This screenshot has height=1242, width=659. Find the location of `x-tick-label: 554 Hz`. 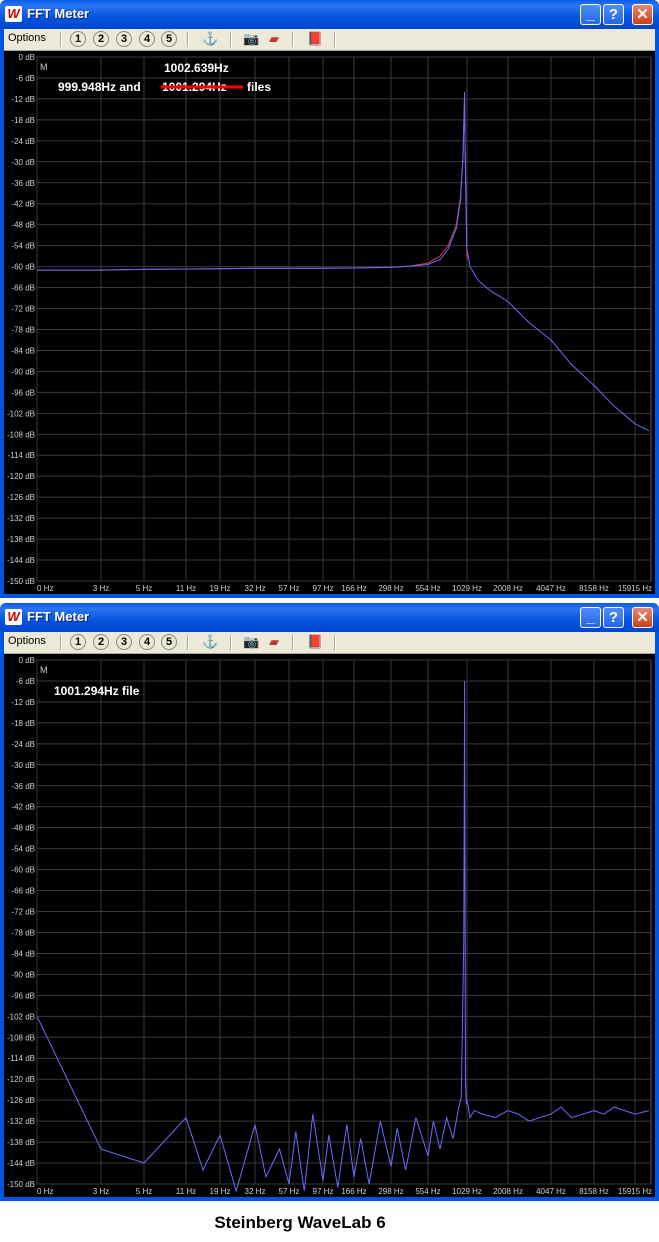

x-tick-label: 554 Hz is located at coordinates (427, 1191).